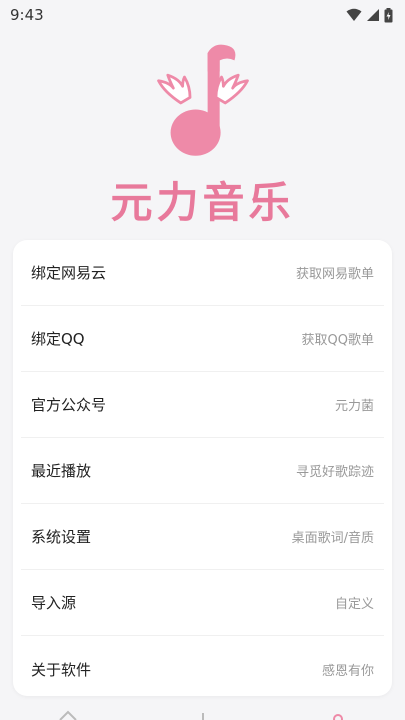 Image resolution: width=405 pixels, height=720 pixels. What do you see at coordinates (61, 669) in the screenshot?
I see `menu-item-label: 关于软件` at bounding box center [61, 669].